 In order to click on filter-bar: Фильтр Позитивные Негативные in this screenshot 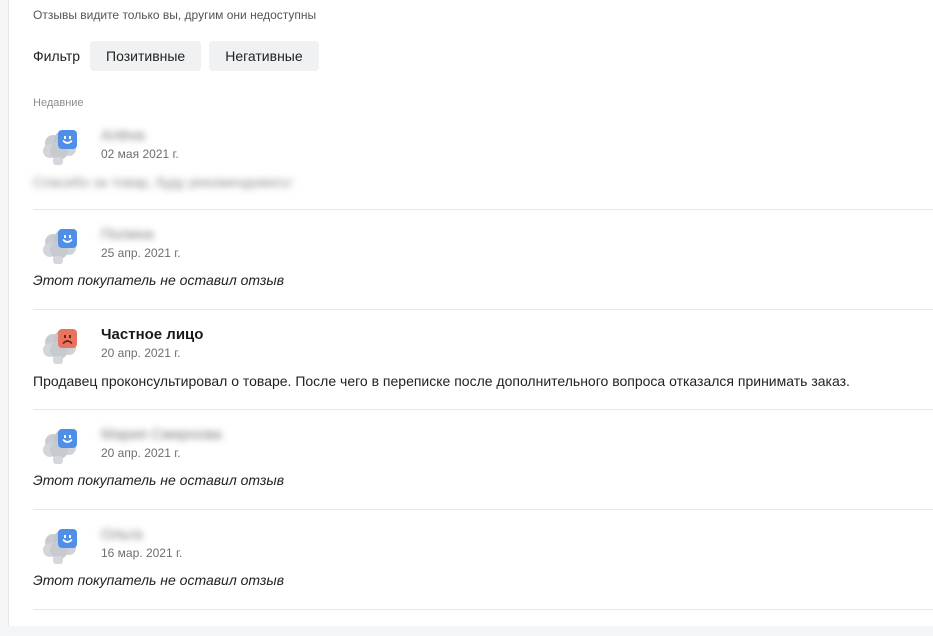, I will do `click(180, 56)`.